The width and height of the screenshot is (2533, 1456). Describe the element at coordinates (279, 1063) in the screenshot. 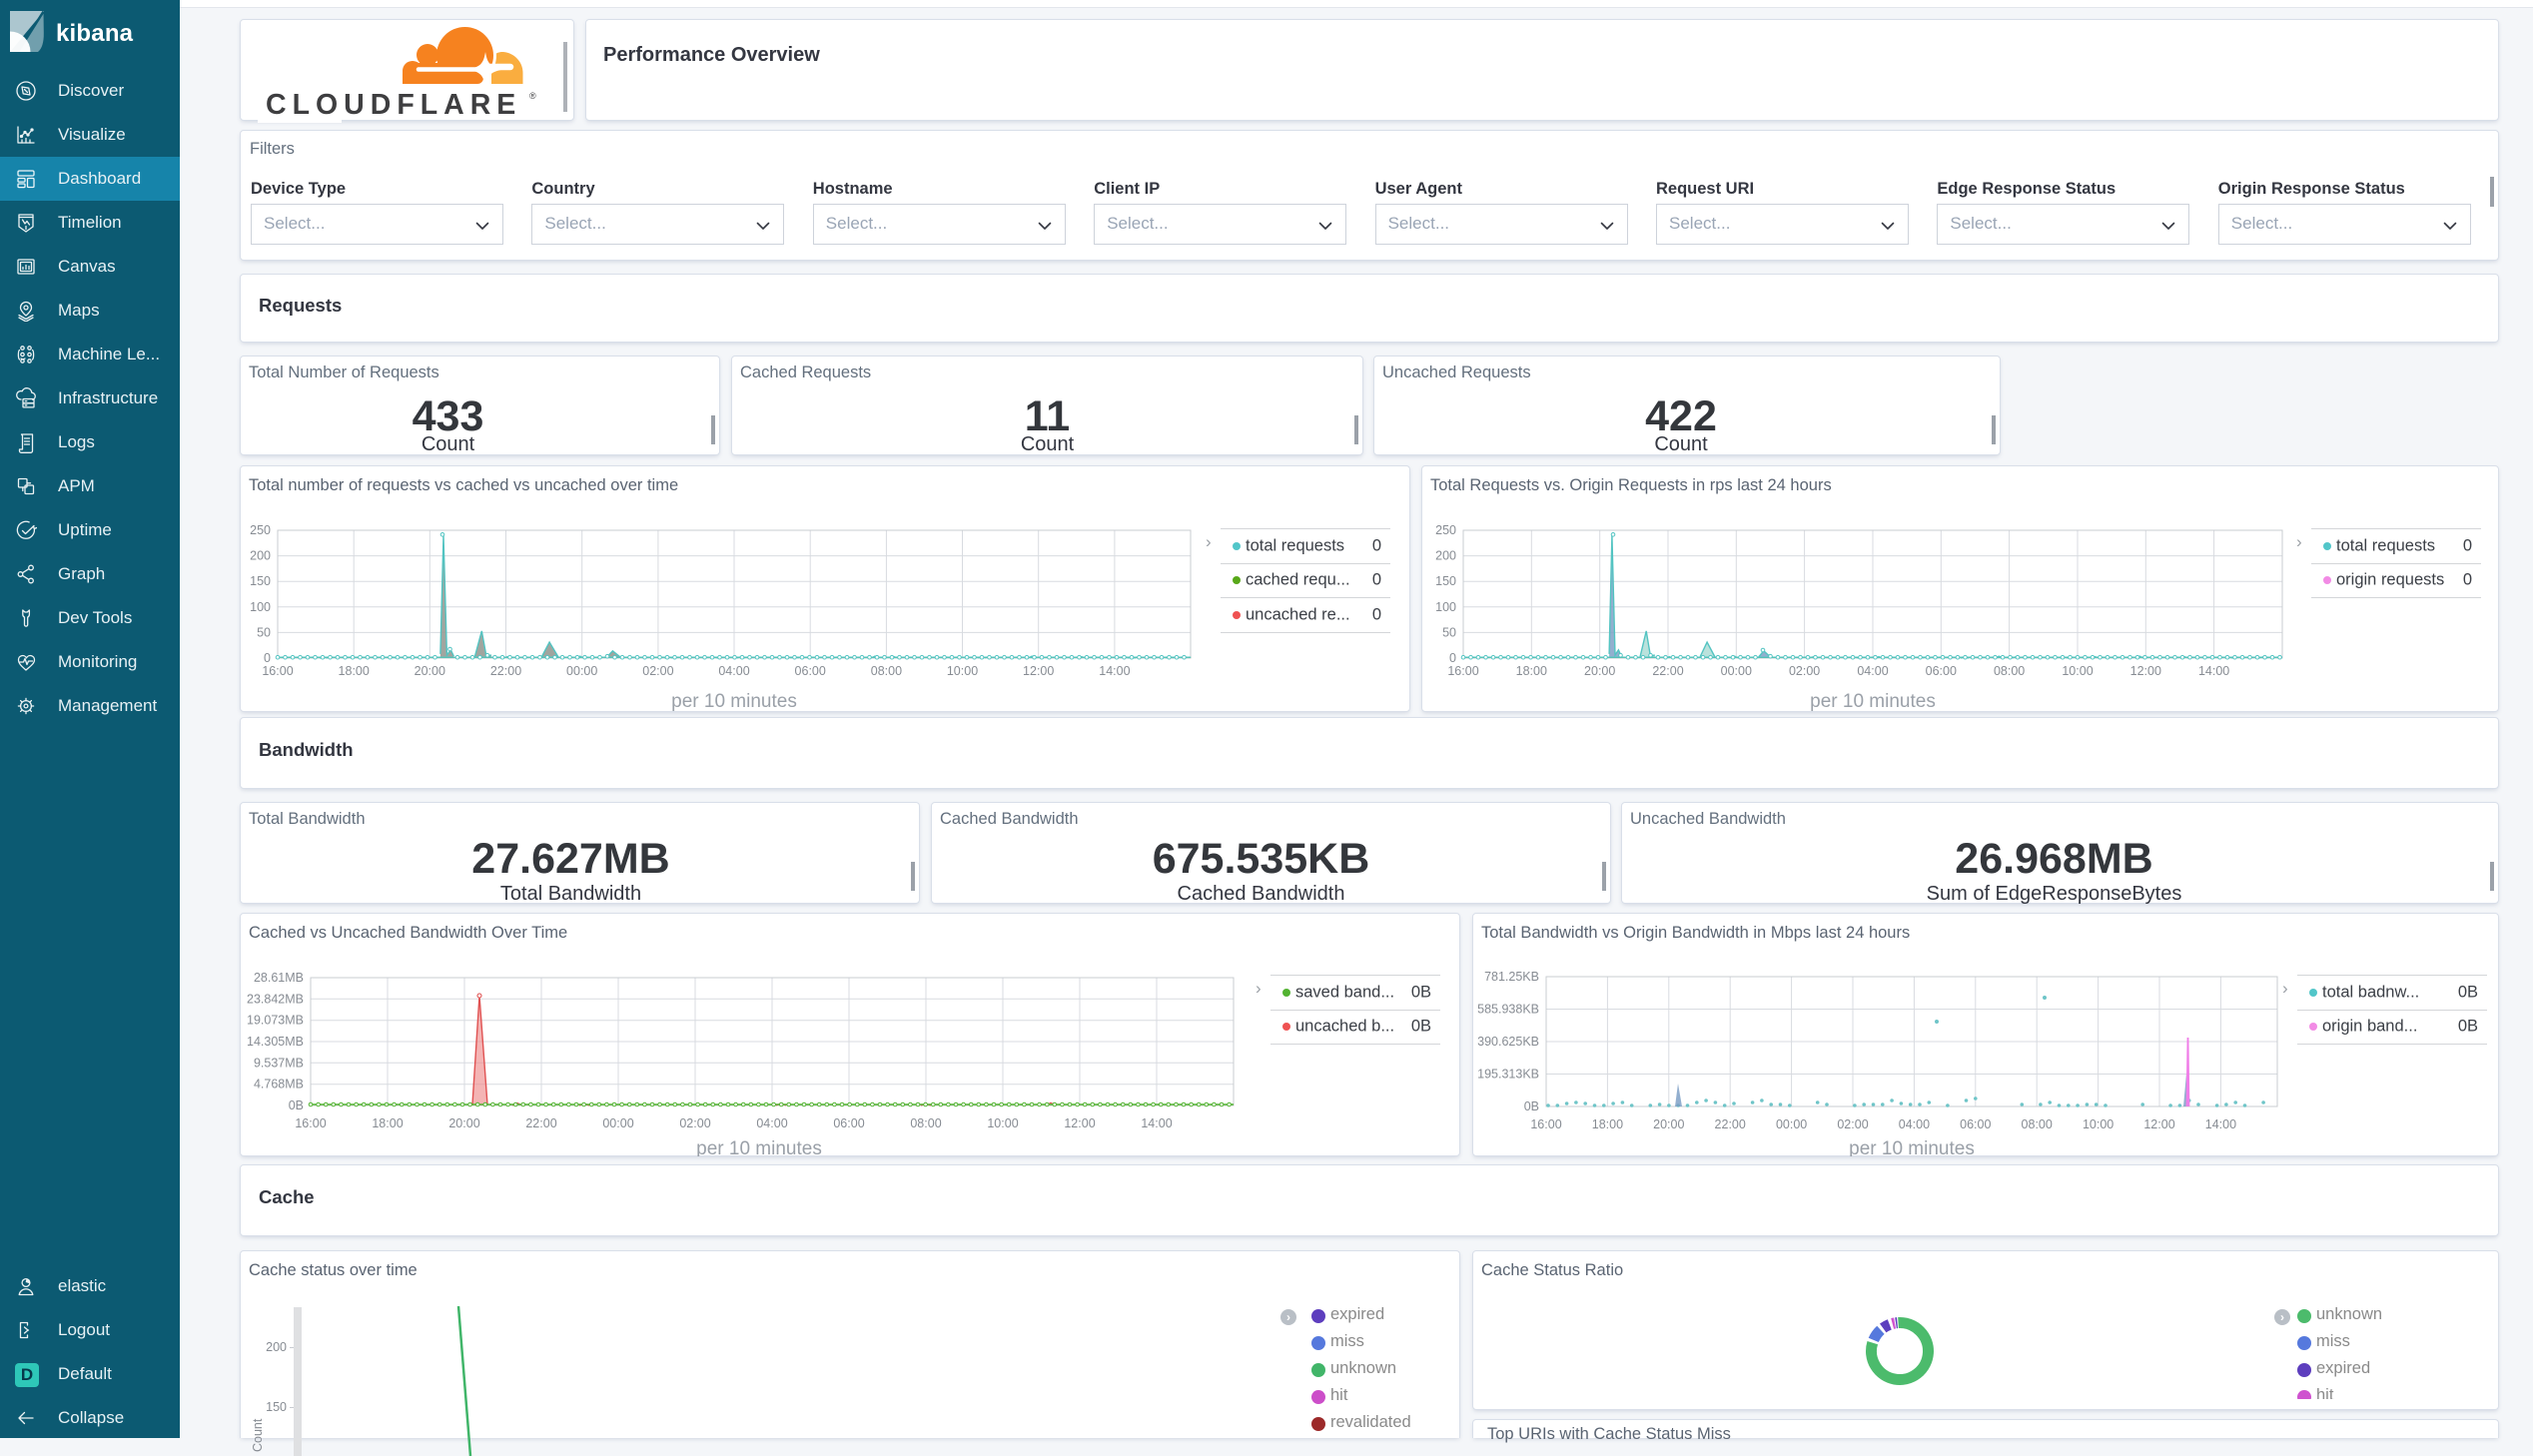

I see `svg-text: 9.537MB` at that location.